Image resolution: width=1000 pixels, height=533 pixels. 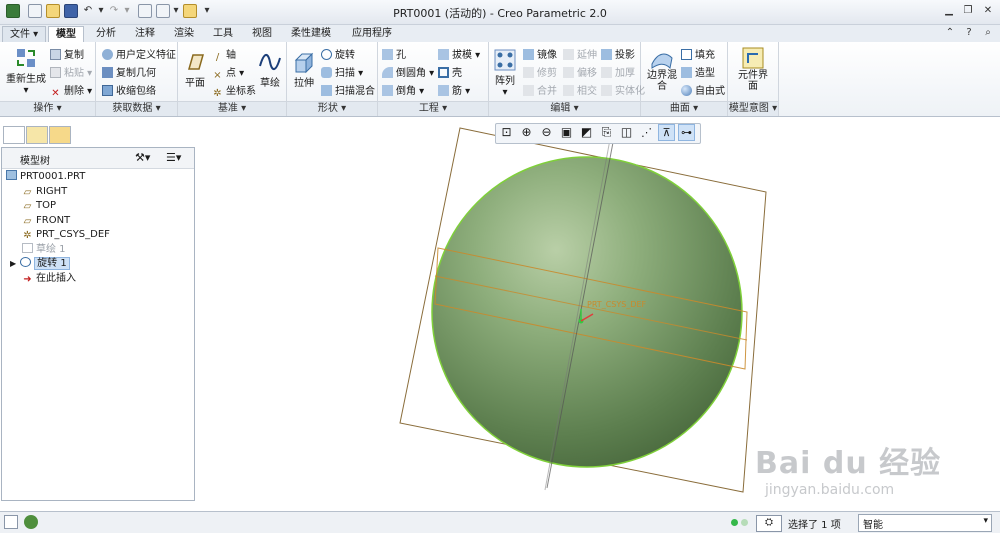 I want to click on regenerate-button: 重新生成 ▾, so click(x=26, y=71).